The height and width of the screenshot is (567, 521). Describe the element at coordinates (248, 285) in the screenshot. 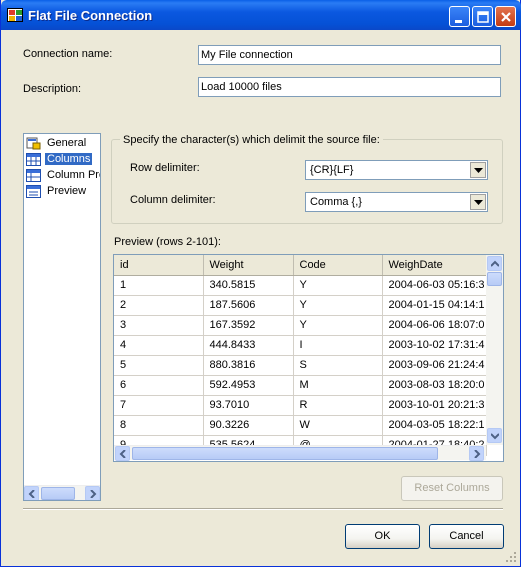

I see `table-cell: 340.5815` at that location.